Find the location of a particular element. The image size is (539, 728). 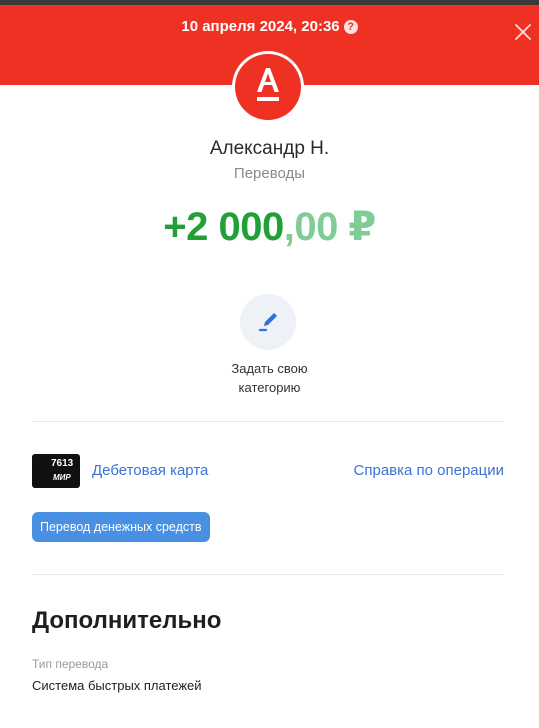

bank-logo is located at coordinates (268, 87).